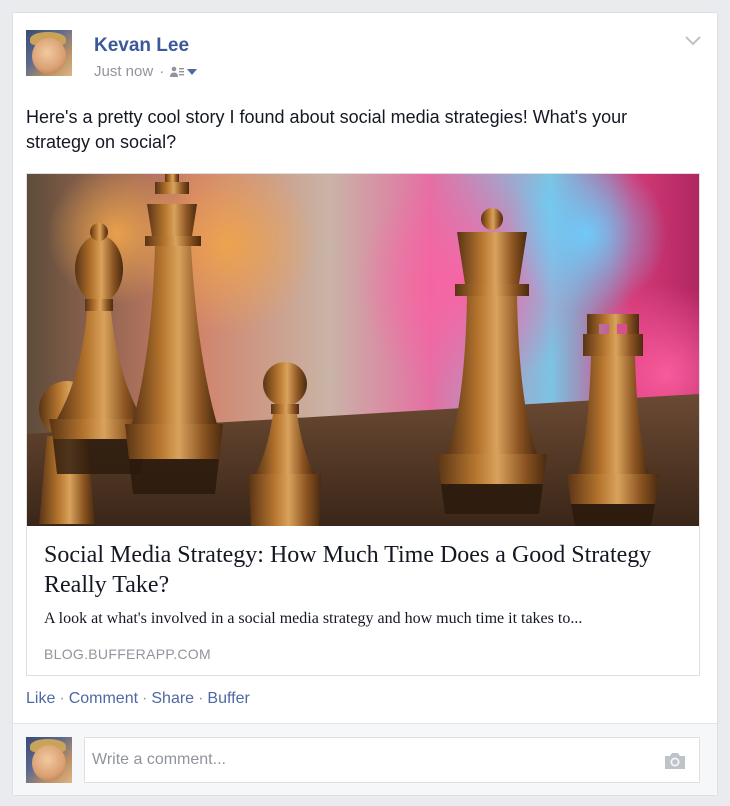 The width and height of the screenshot is (730, 806). What do you see at coordinates (177, 71) in the screenshot?
I see `friends-audience-icon` at bounding box center [177, 71].